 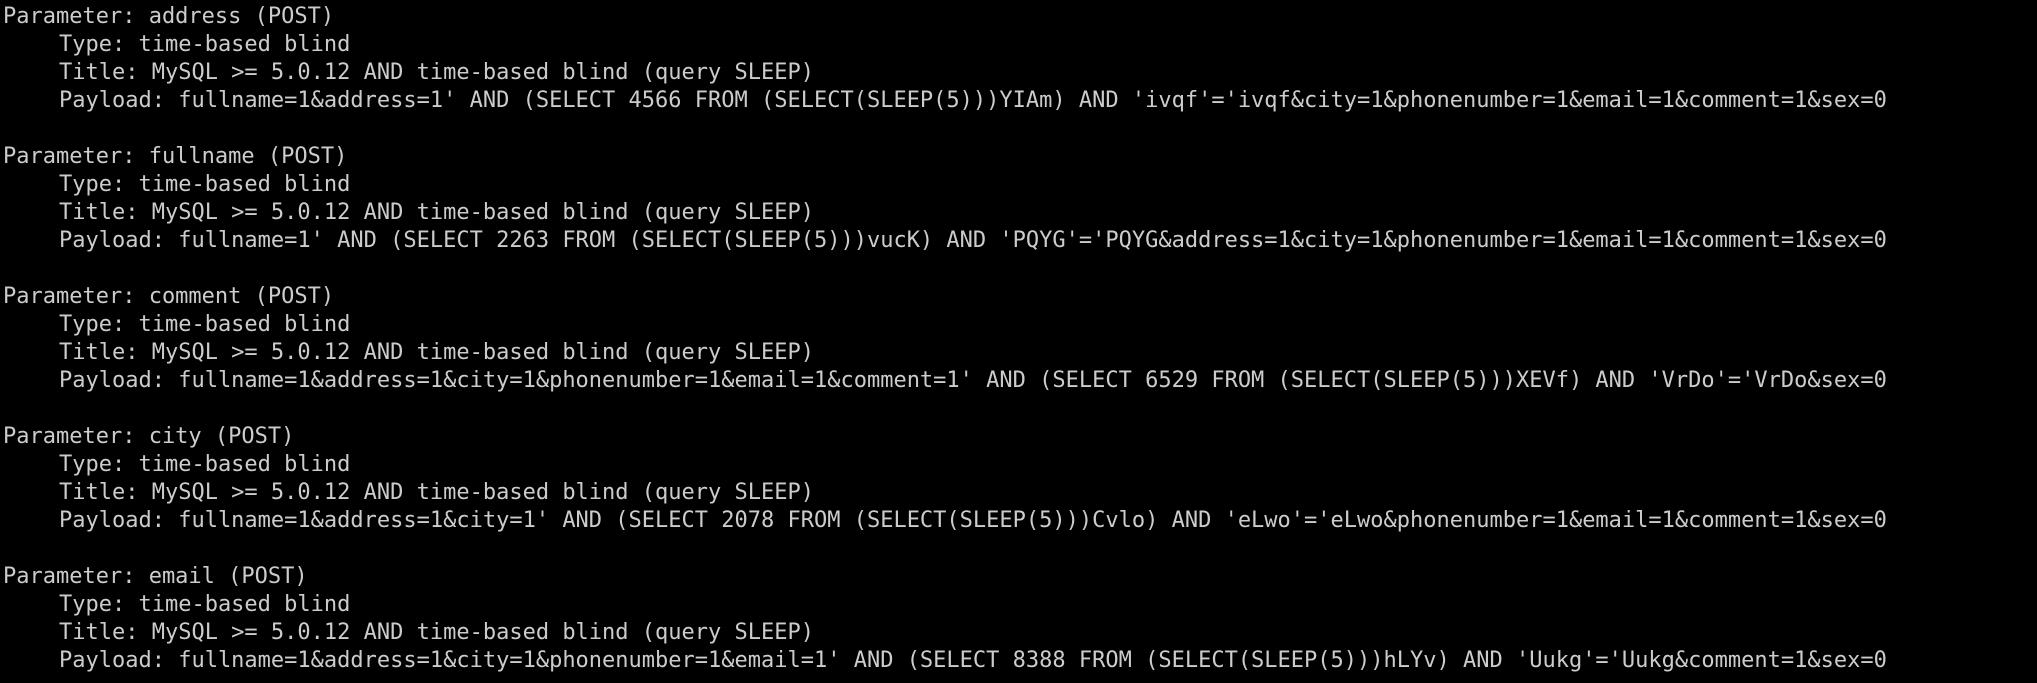 What do you see at coordinates (155, 576) in the screenshot?
I see `parameter-line: Parameter: email (POST)` at bounding box center [155, 576].